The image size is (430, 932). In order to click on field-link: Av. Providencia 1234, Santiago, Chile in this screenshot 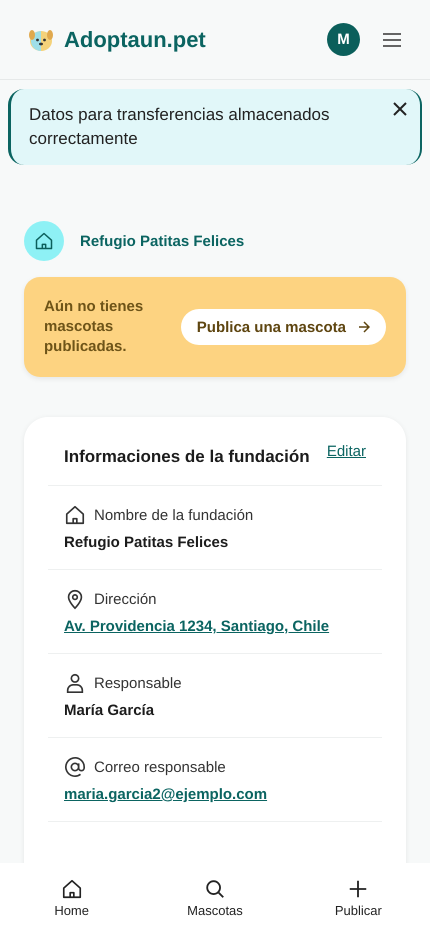, I will do `click(197, 626)`.